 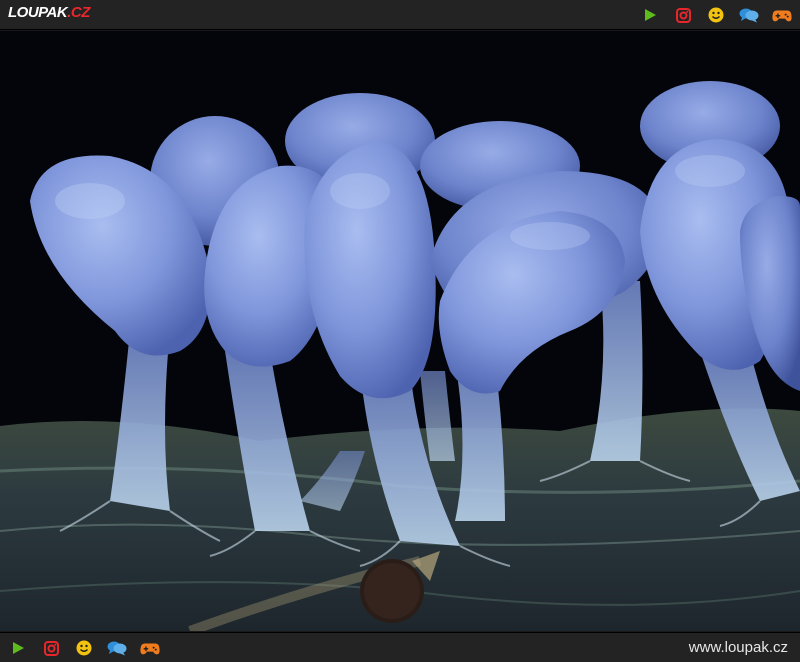 I want to click on site-logo: LOUPAK .CZ, so click(x=49, y=12).